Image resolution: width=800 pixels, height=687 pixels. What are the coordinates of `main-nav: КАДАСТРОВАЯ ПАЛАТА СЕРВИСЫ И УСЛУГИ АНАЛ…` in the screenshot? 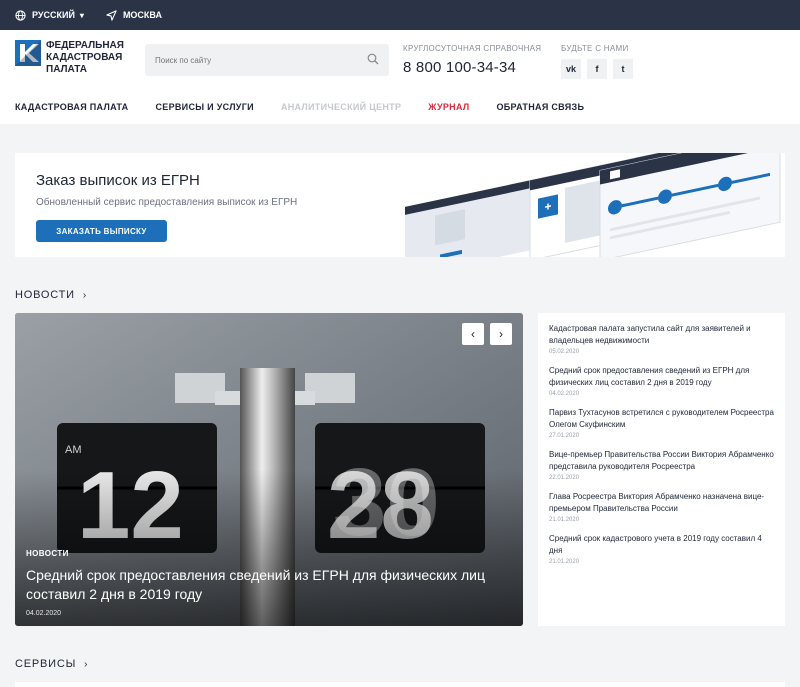 It's located at (313, 107).